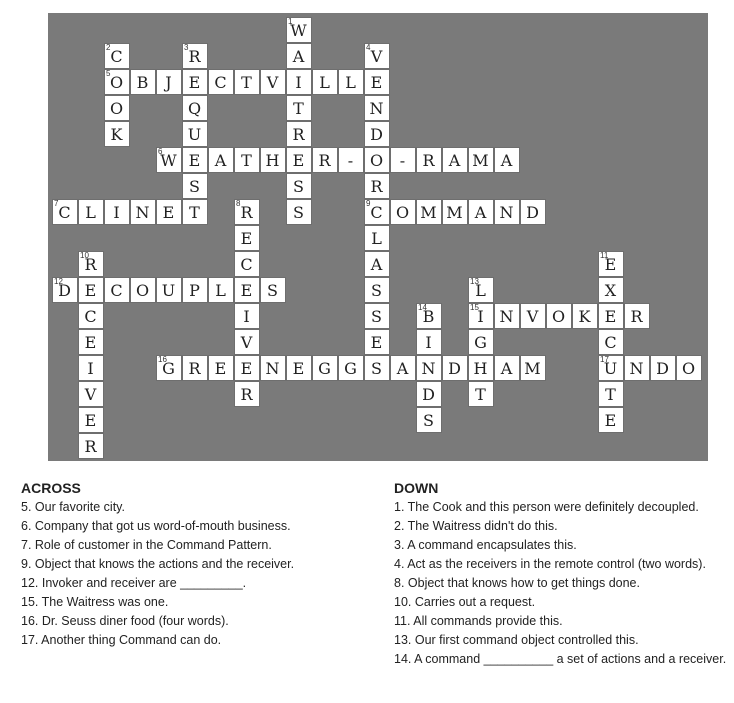 This screenshot has height=703, width=734. What do you see at coordinates (481, 316) in the screenshot?
I see `crossword-cell: 15 I` at bounding box center [481, 316].